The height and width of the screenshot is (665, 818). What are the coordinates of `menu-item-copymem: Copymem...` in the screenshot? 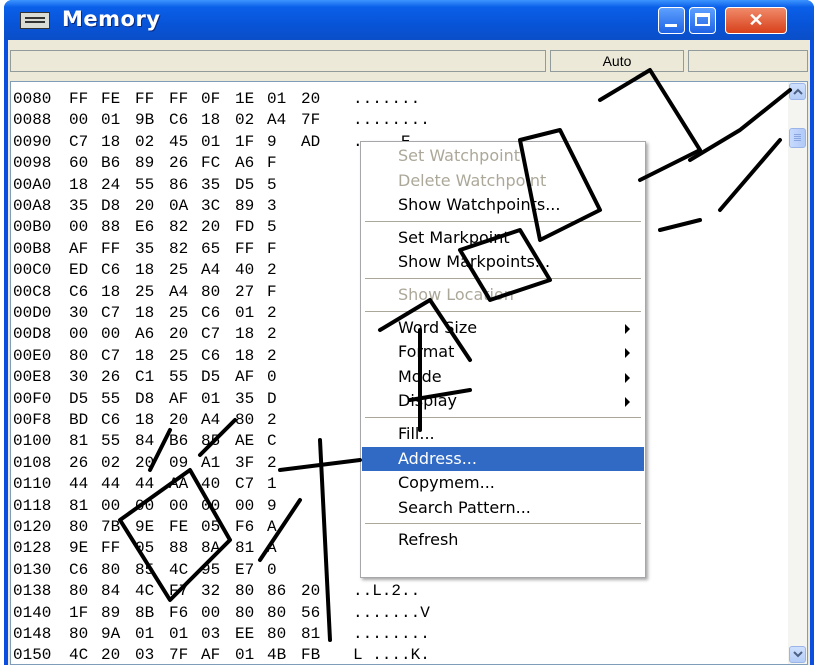 It's located at (503, 483).